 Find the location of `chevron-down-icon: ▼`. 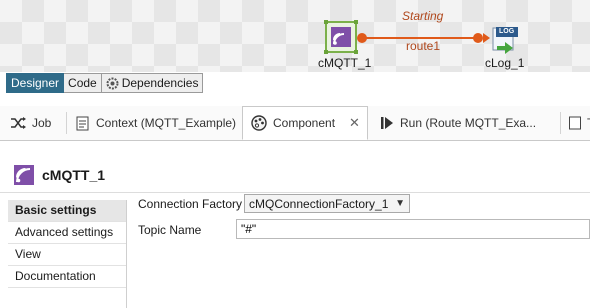

chevron-down-icon: ▼ is located at coordinates (400, 203).